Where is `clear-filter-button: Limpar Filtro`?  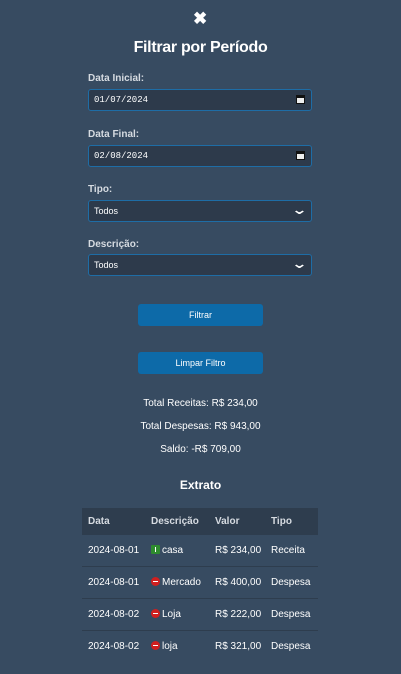
clear-filter-button: Limpar Filtro is located at coordinates (200, 363).